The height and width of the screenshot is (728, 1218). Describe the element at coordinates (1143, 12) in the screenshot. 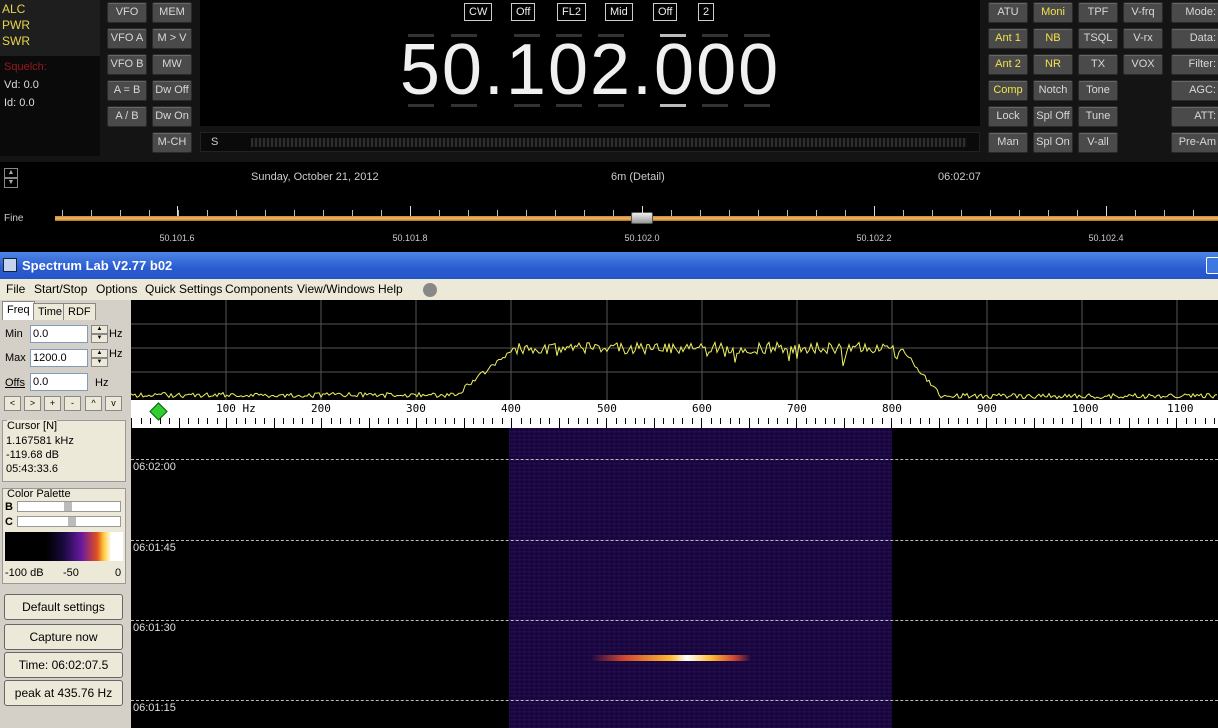

I see `radio-button-v-frq: V-frq` at that location.